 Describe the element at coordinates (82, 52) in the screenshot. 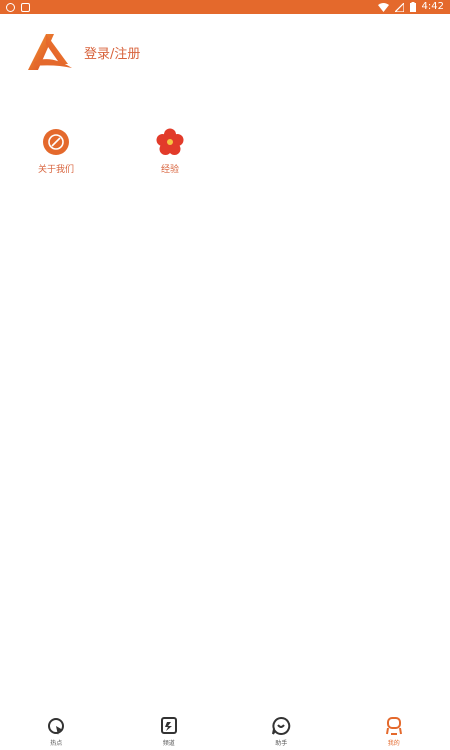

I see `profile-header: 登录/注册` at that location.